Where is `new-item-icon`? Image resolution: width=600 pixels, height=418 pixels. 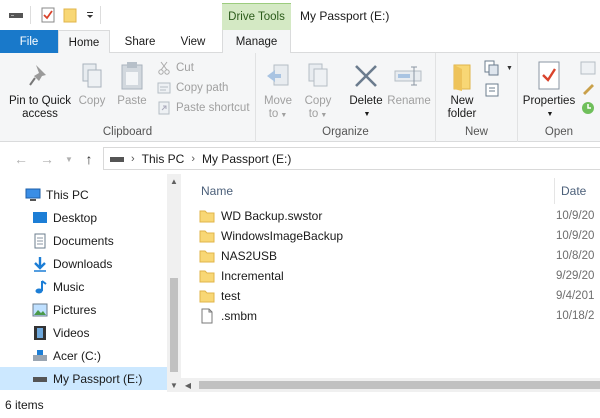 new-item-icon is located at coordinates (492, 68).